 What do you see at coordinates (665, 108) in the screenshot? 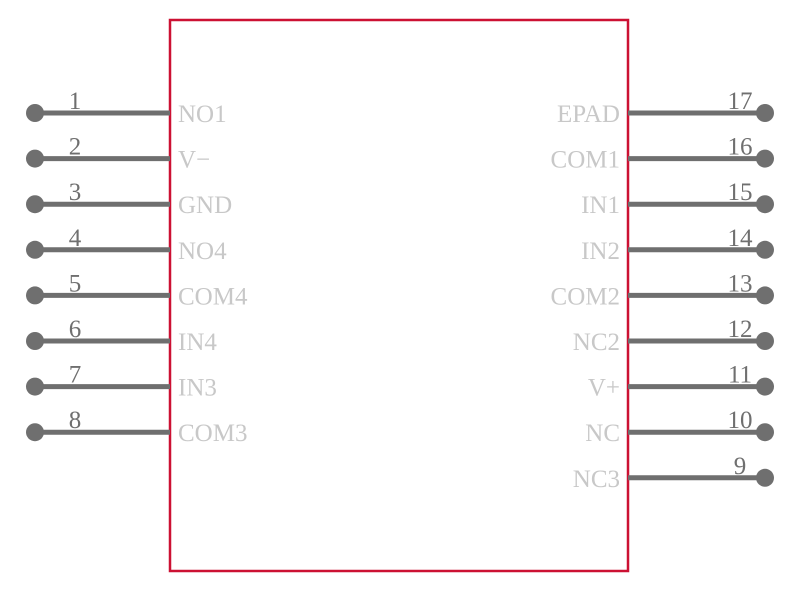
I see `pin-17: EPAD 17` at bounding box center [665, 108].